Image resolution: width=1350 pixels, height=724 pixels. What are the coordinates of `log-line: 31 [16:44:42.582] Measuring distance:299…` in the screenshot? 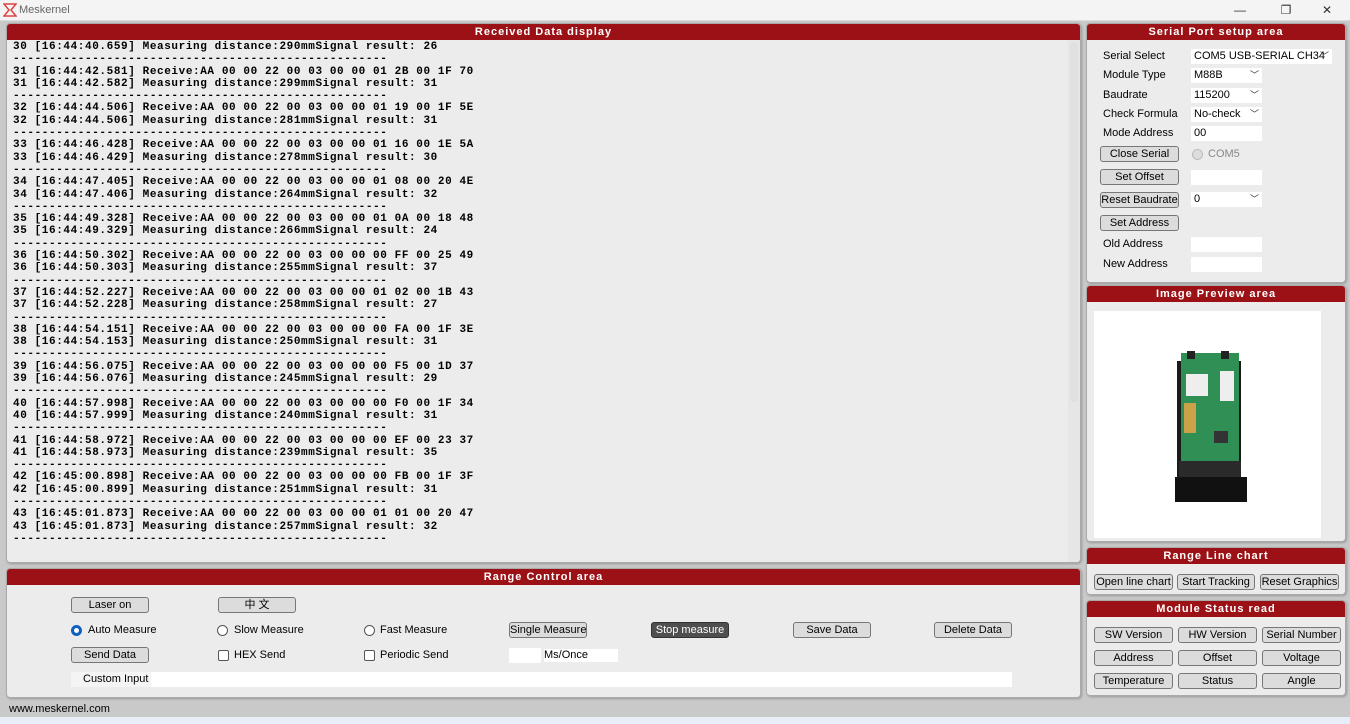 It's located at (225, 83).